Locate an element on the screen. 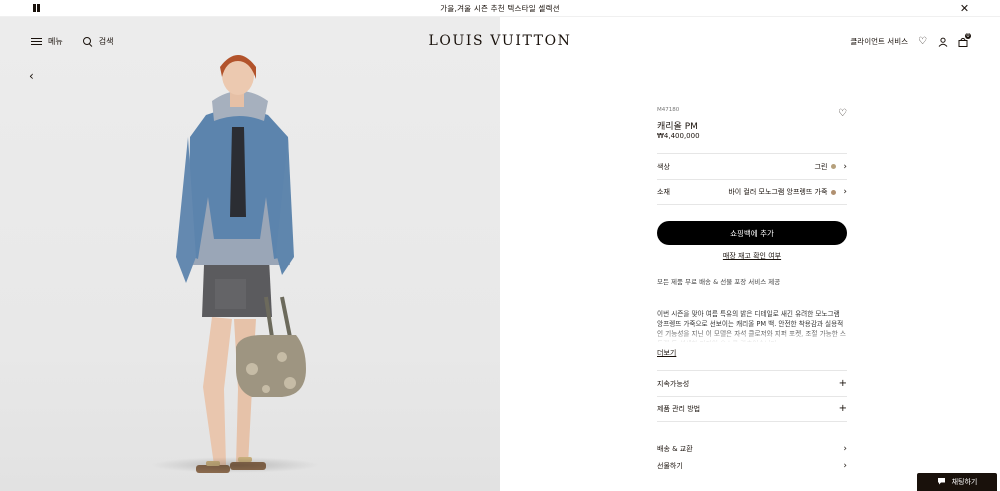  accordion-sustainability: 지속가능성 + is located at coordinates (752, 383).